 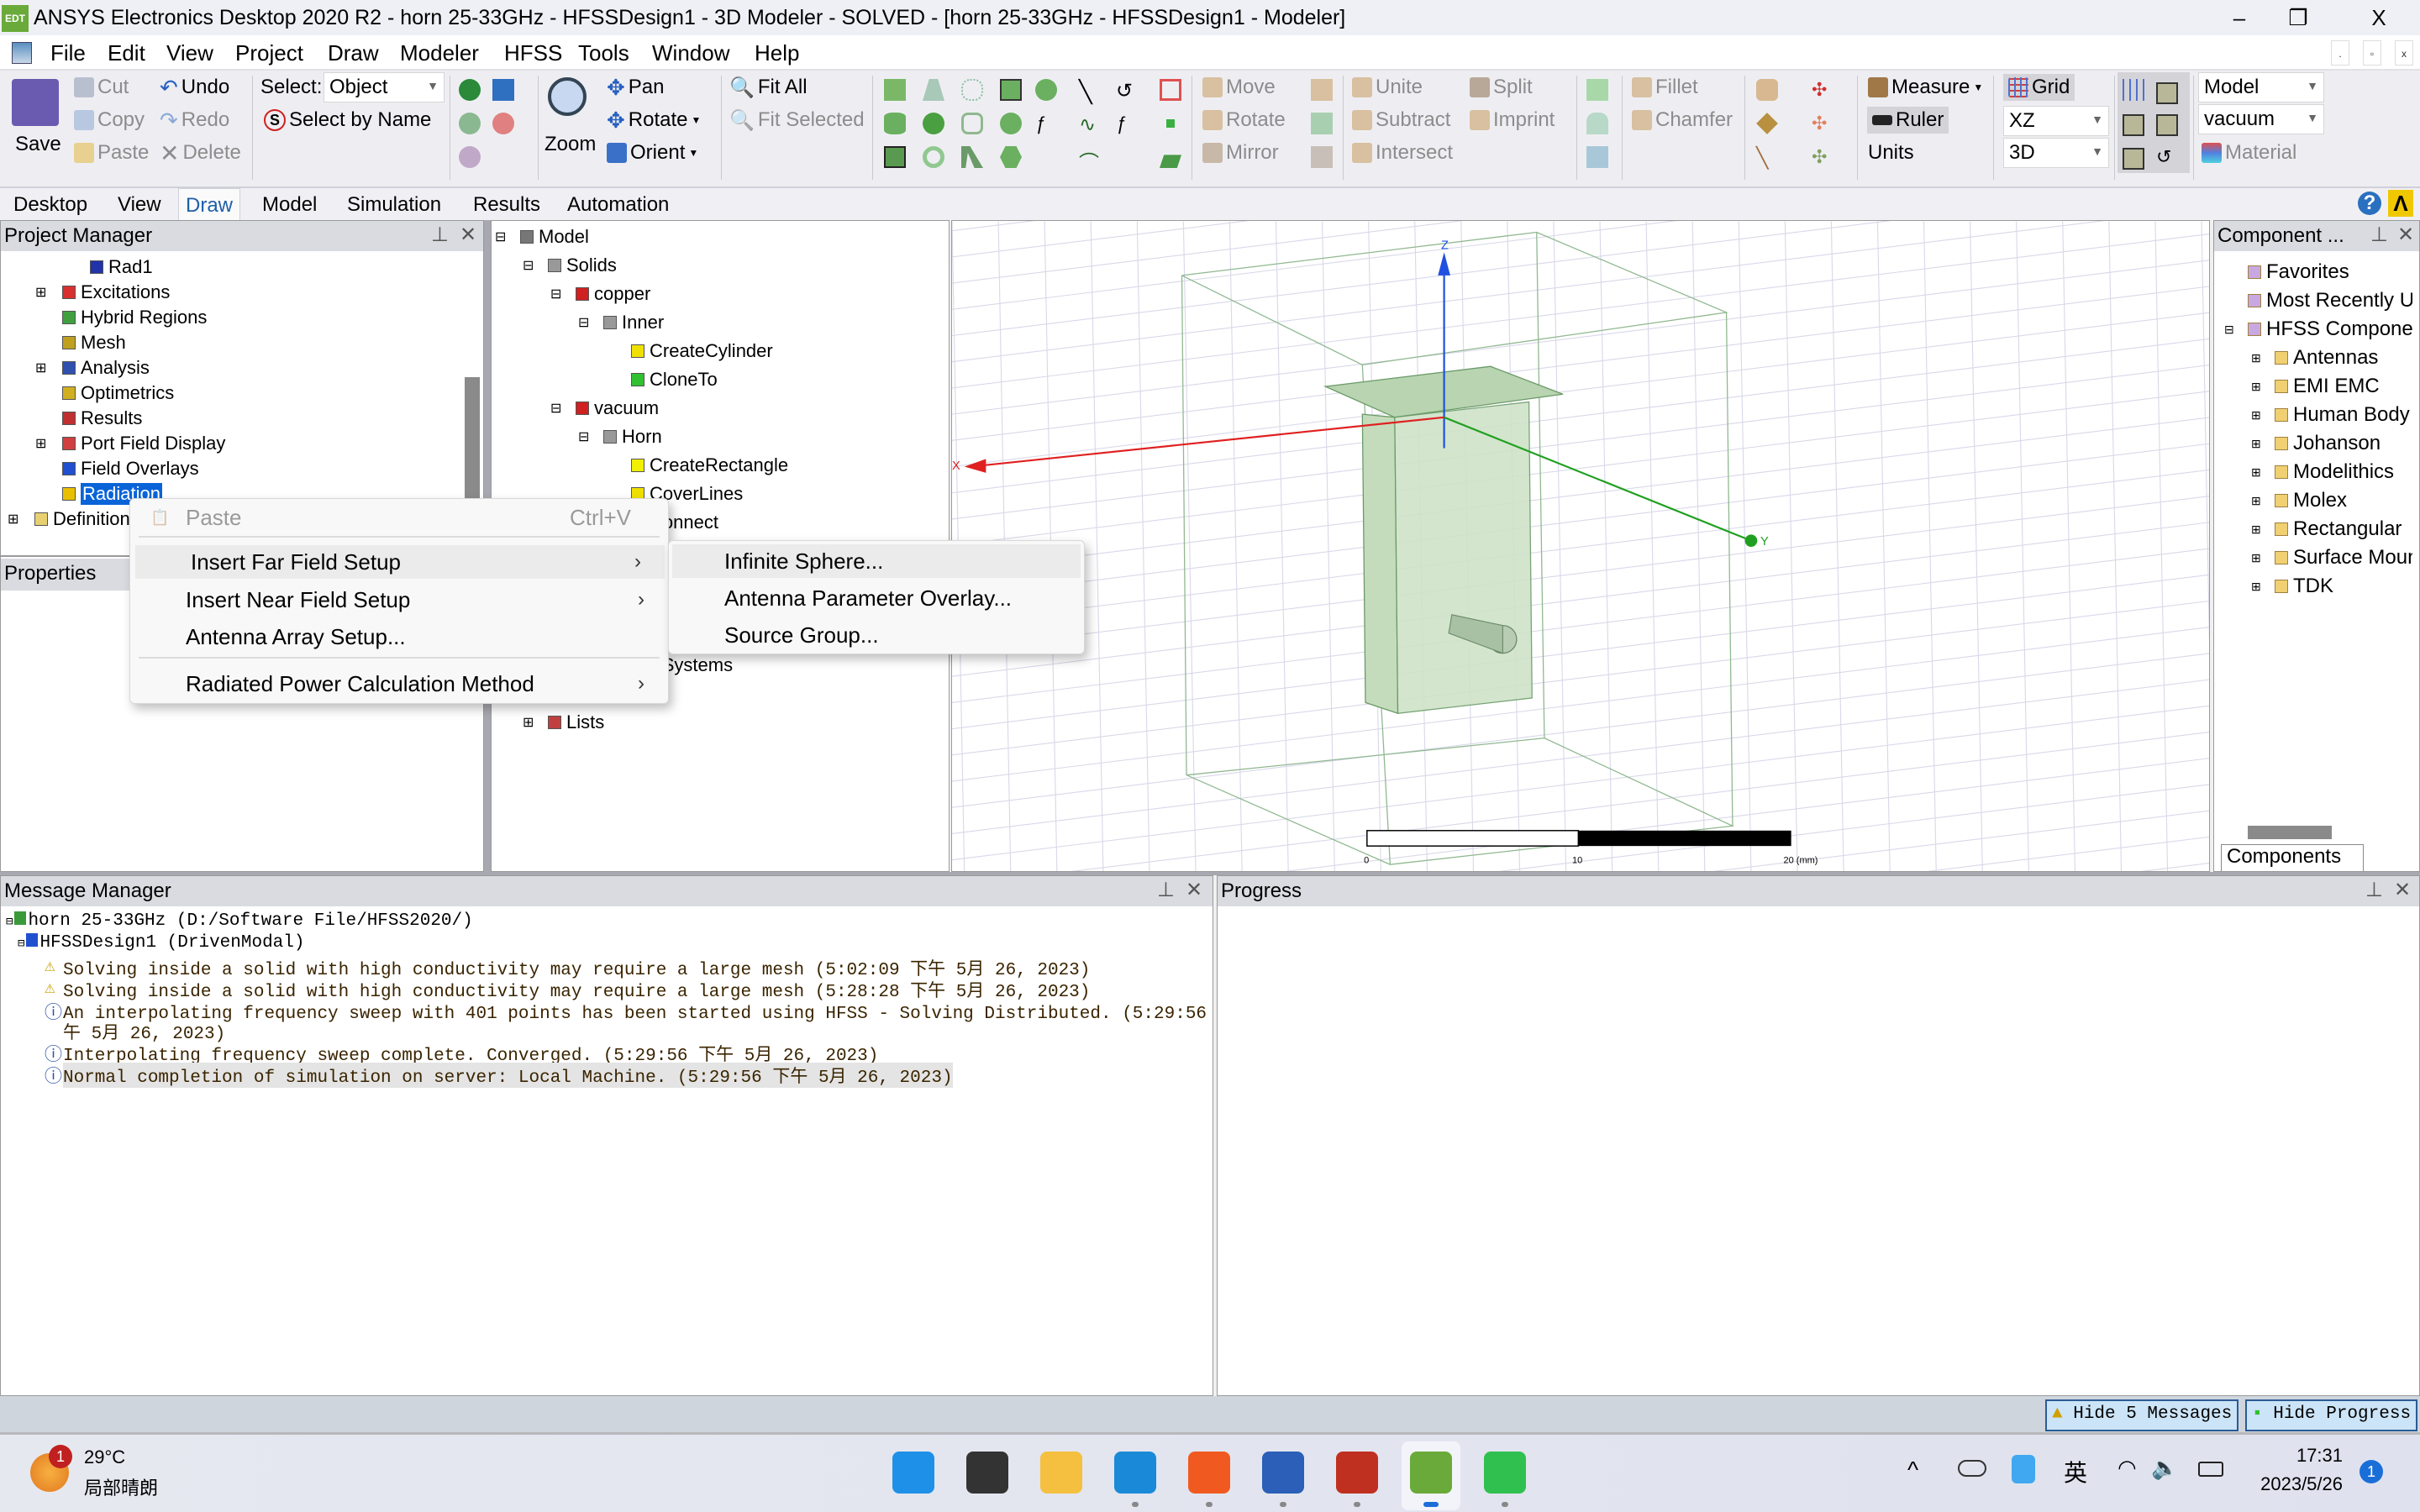 What do you see at coordinates (1925, 87) in the screenshot?
I see `measure-button: Measure ▼` at bounding box center [1925, 87].